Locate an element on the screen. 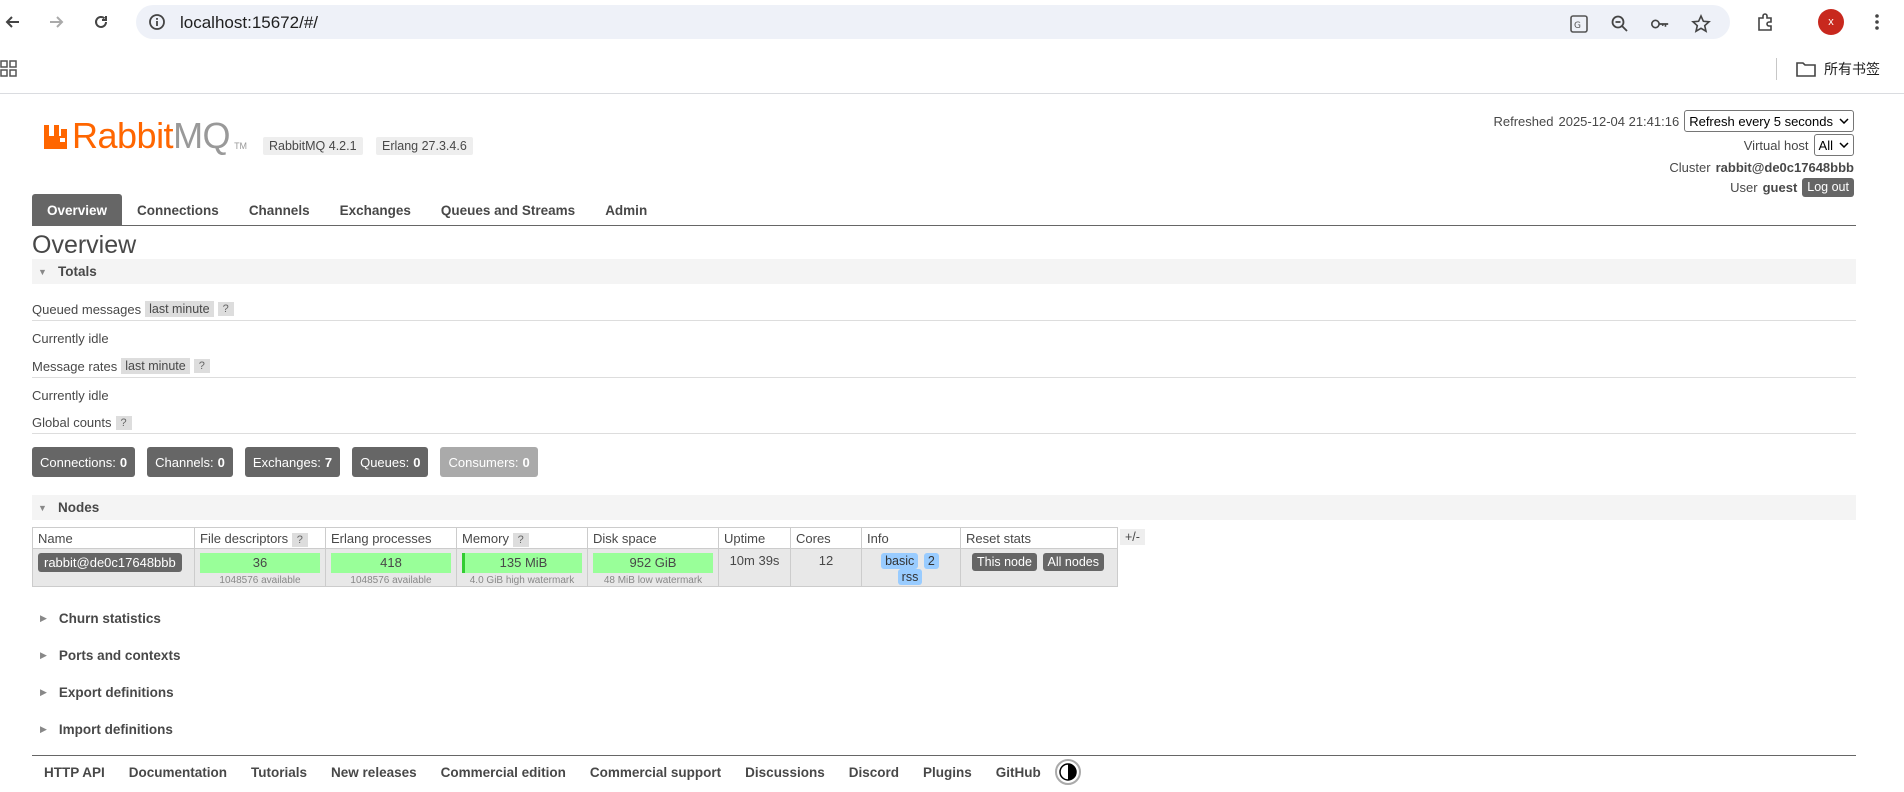 The height and width of the screenshot is (792, 1904). footer-divider is located at coordinates (944, 755).